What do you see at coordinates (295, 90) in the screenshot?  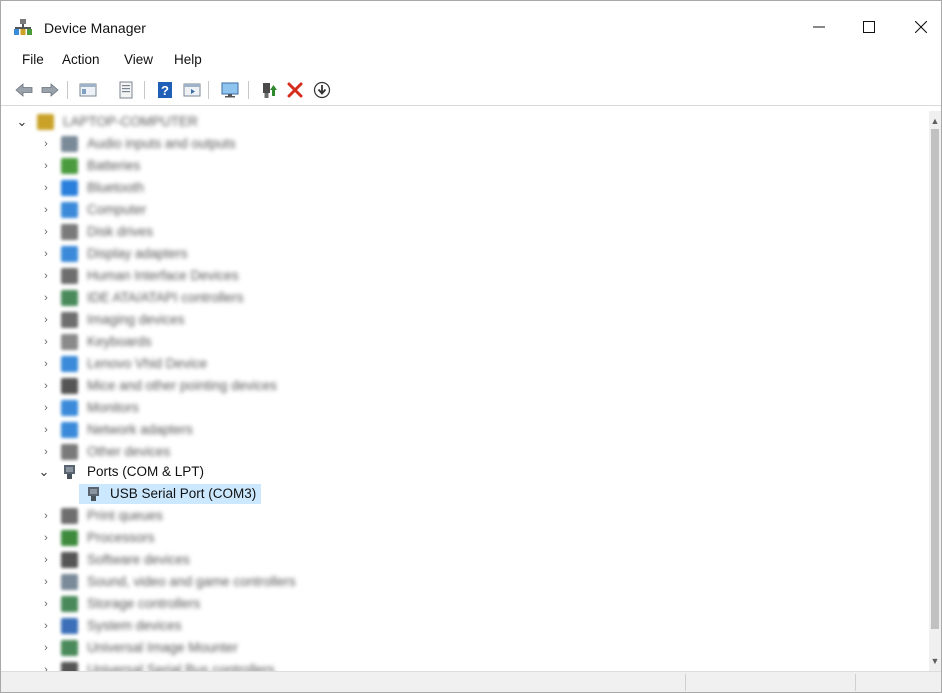 I see `uninstall-button` at bounding box center [295, 90].